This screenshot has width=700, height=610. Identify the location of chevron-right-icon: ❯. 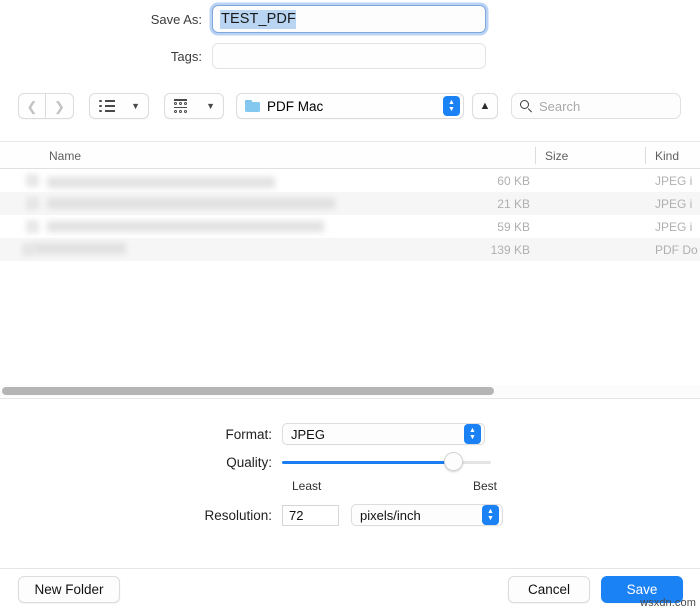
(59, 106).